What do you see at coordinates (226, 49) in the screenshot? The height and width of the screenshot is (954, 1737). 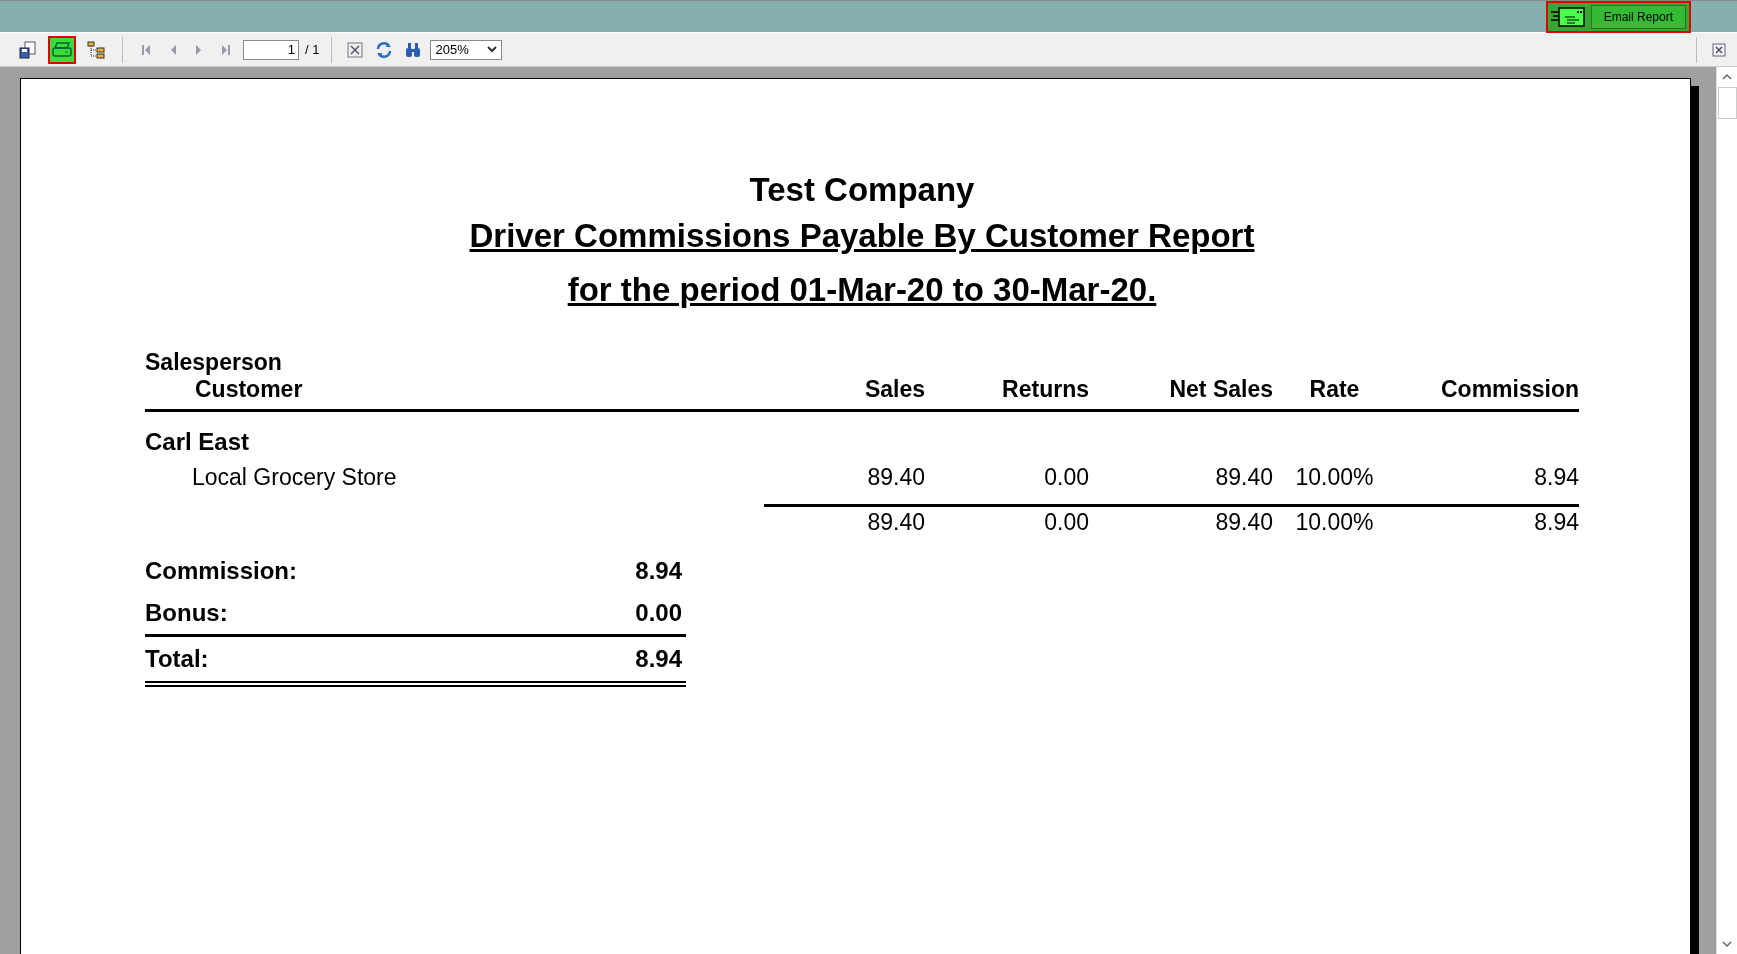 I see `last-page-icon` at bounding box center [226, 49].